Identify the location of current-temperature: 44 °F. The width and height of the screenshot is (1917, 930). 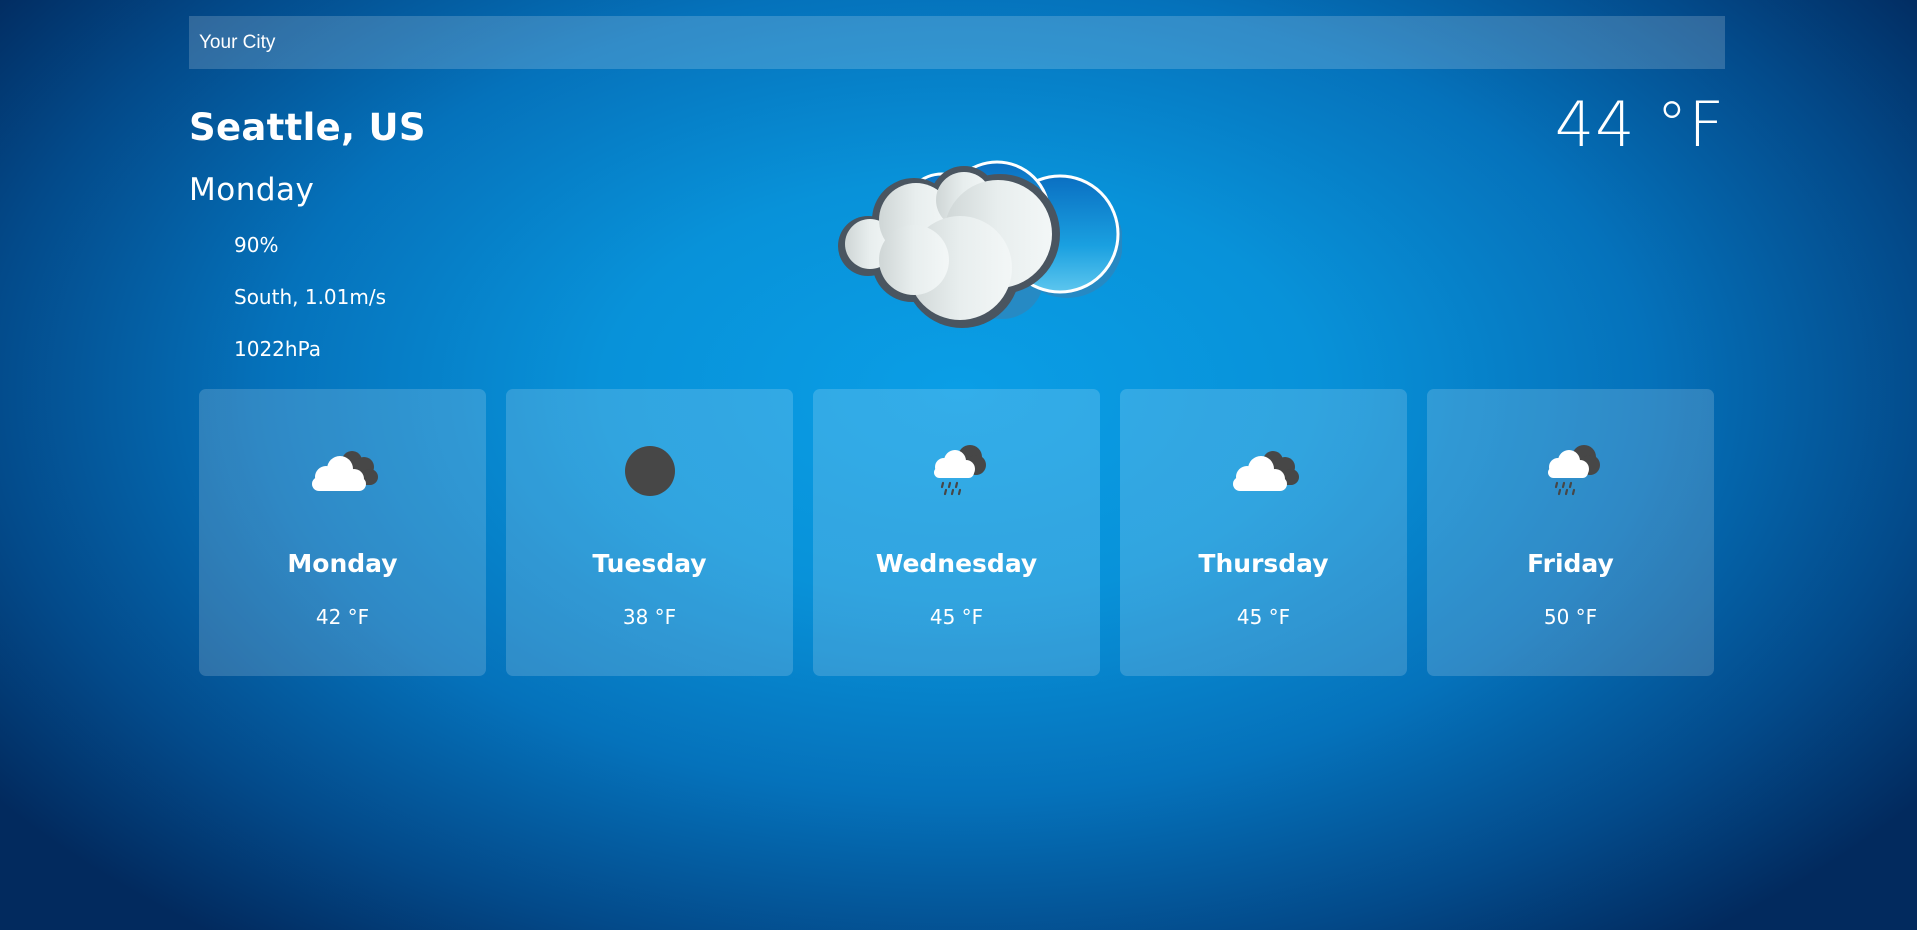
(1639, 124).